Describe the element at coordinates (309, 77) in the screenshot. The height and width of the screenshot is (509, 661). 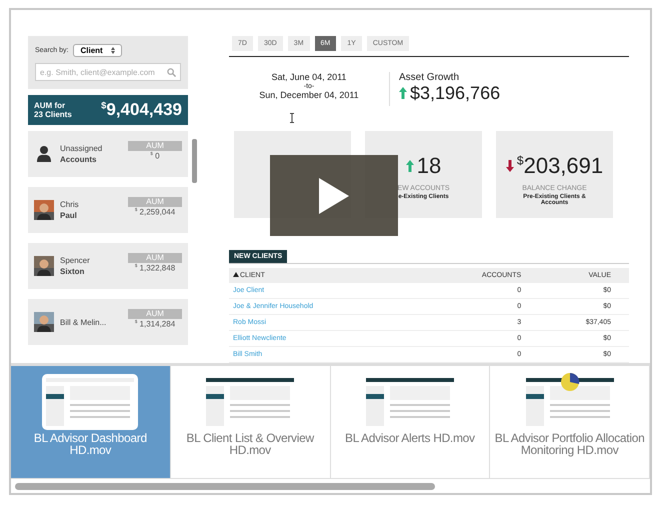
I see `start-date: Sat, June 04, 2011` at that location.